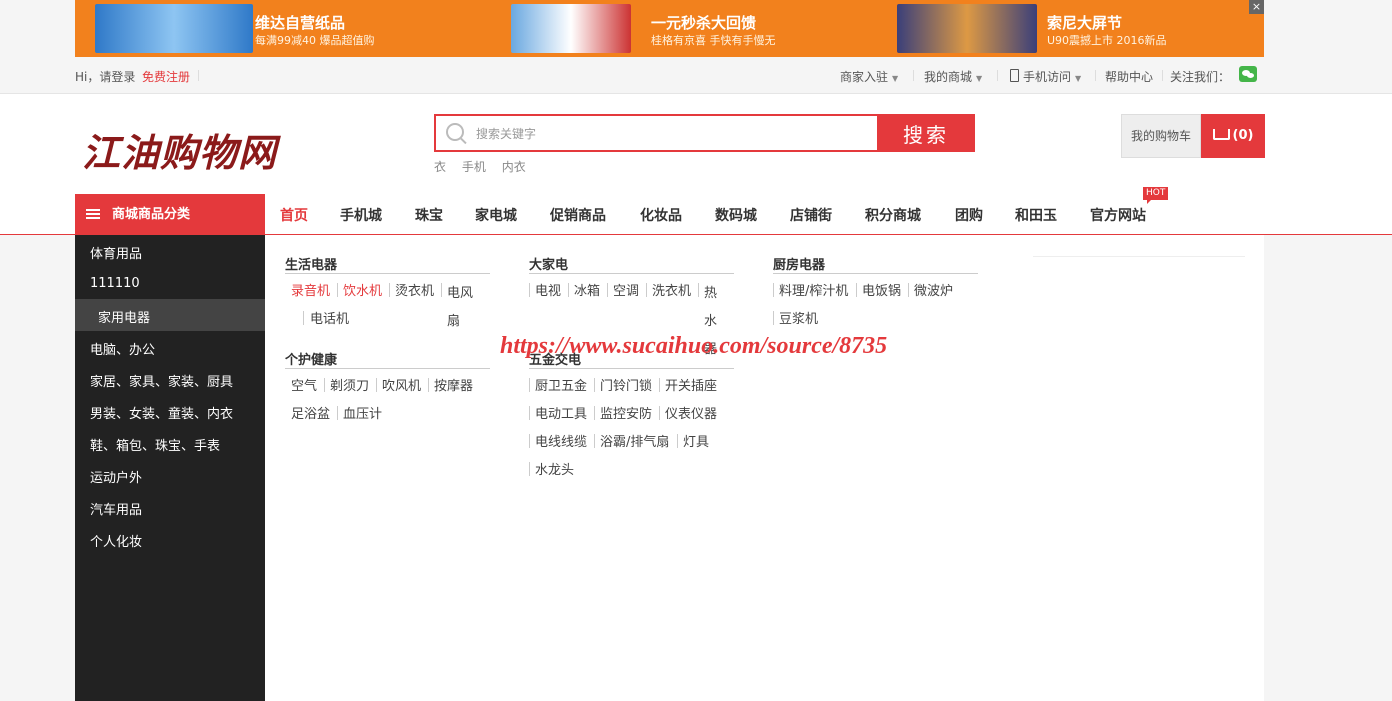  I want to click on wechat-icon, so click(1248, 74).